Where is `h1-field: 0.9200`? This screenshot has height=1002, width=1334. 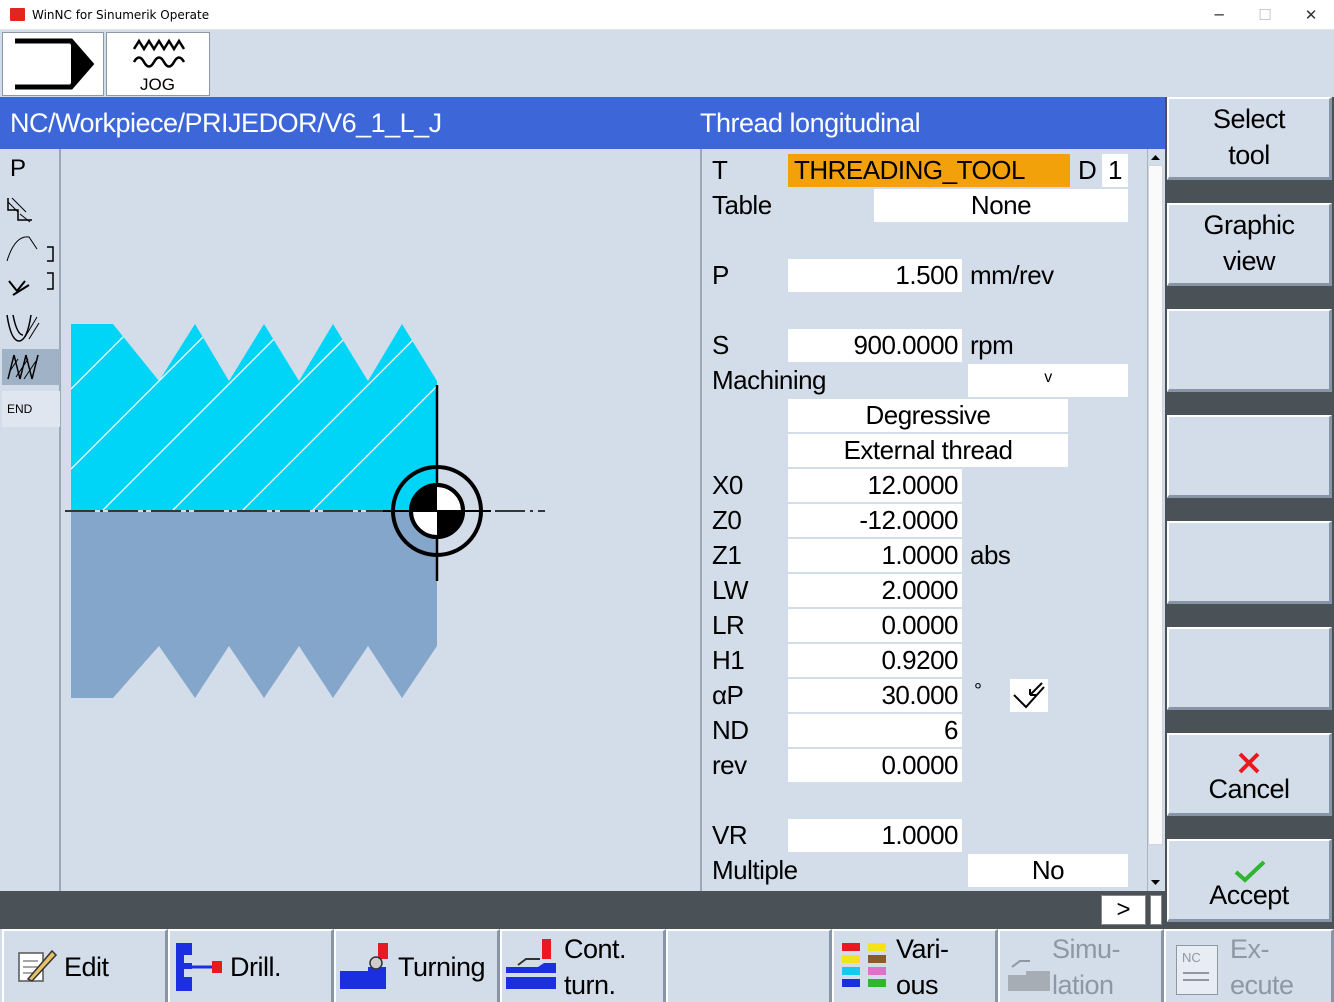
h1-field: 0.9200 is located at coordinates (875, 660).